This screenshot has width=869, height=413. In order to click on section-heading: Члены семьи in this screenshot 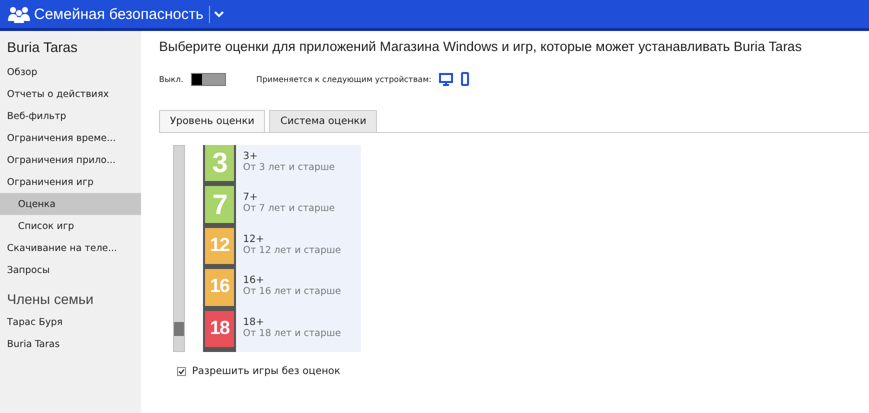, I will do `click(50, 299)`.